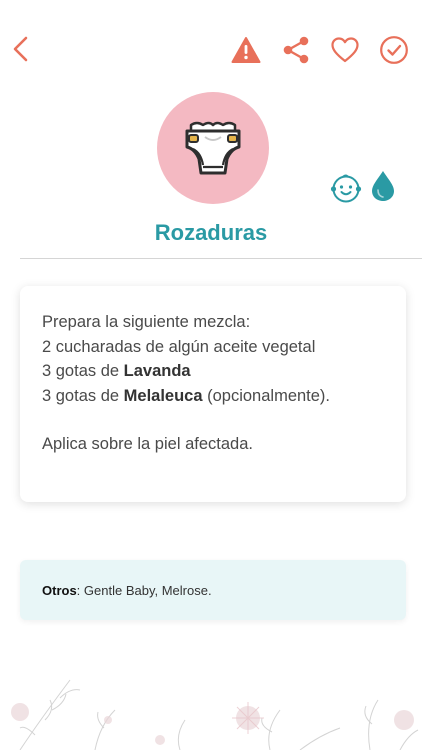 The height and width of the screenshot is (750, 422). What do you see at coordinates (179, 346) in the screenshot?
I see `instruction-line: 2 cucharadas de algún aceite vegetal` at bounding box center [179, 346].